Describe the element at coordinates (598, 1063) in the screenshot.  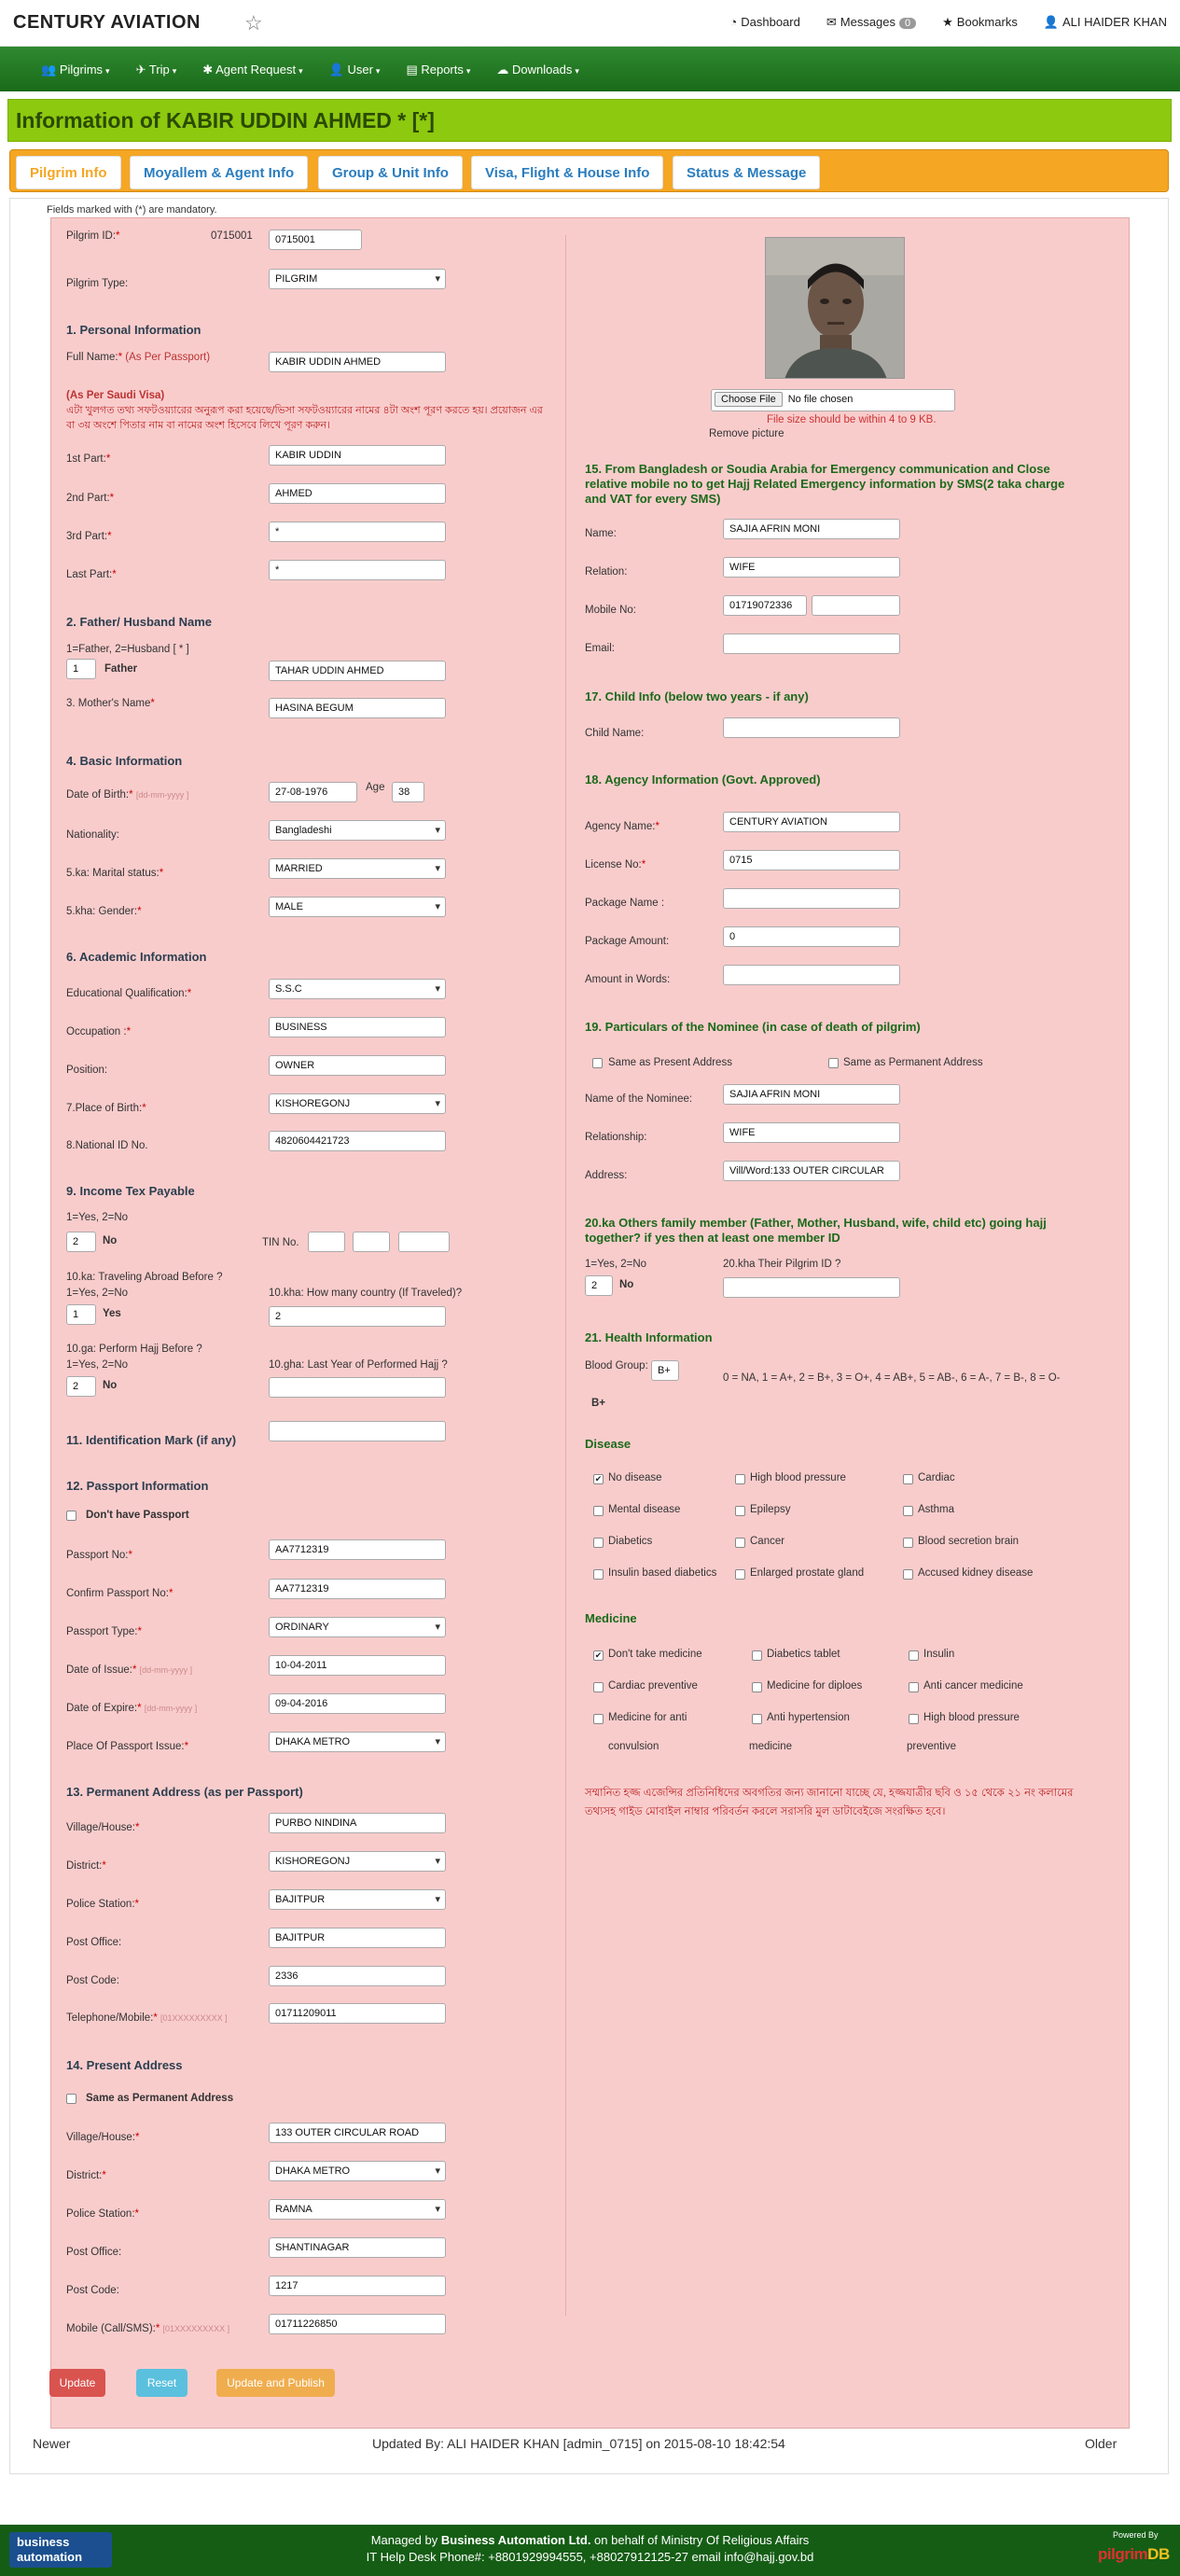
I see `nominee-same-present-checkbox` at that location.